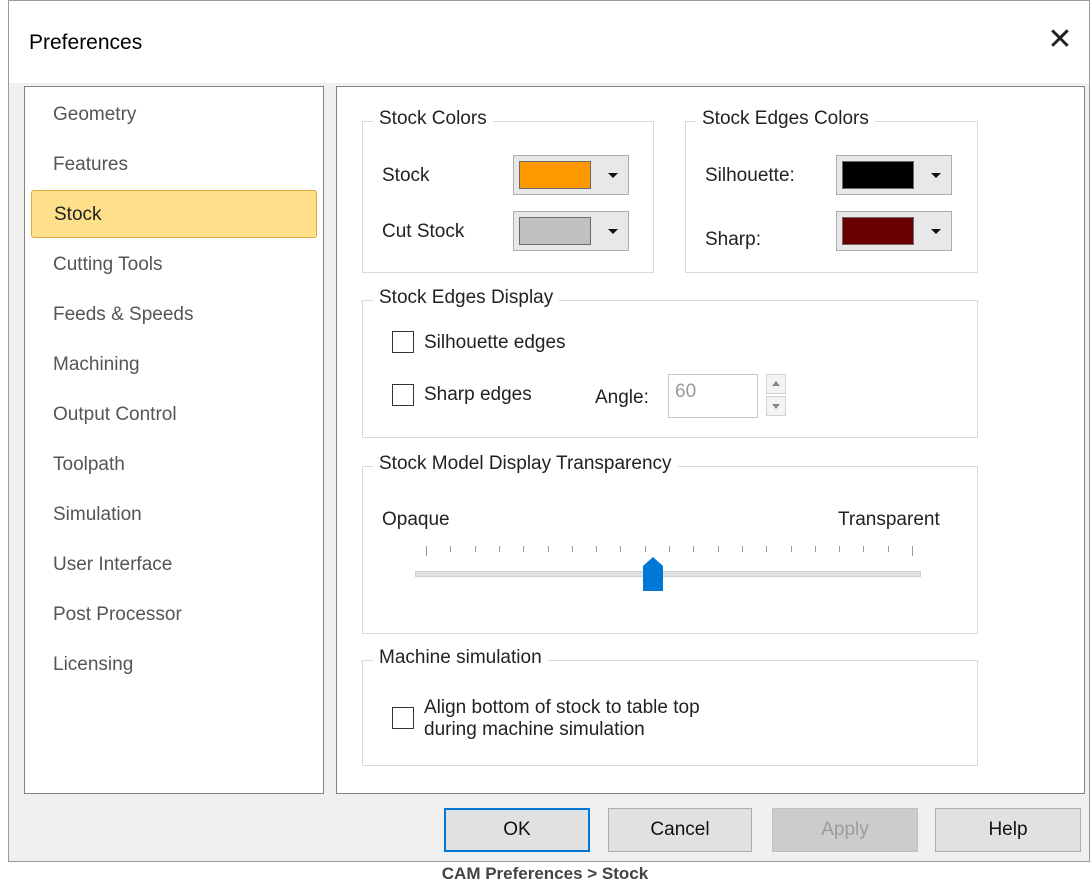 This screenshot has height=888, width=1090. Describe the element at coordinates (680, 830) in the screenshot. I see `cancel-button: Cancel` at that location.